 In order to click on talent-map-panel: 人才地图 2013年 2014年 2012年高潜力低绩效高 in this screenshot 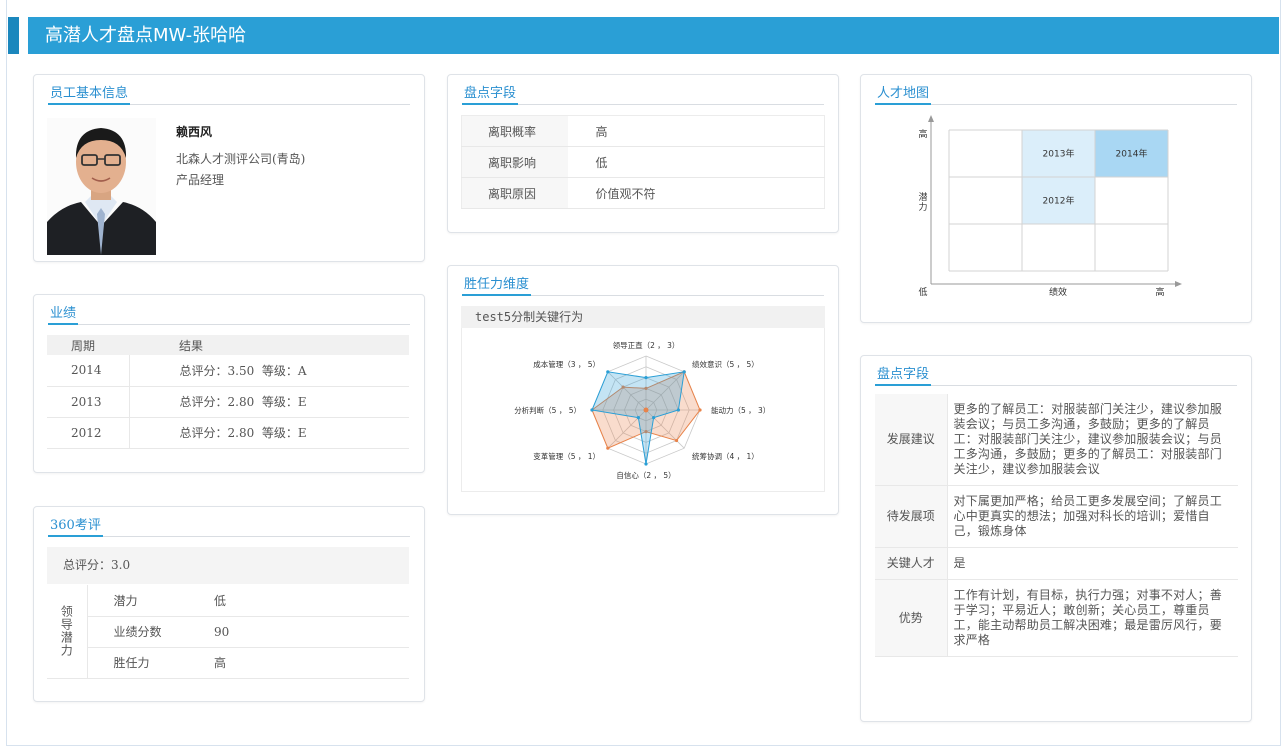, I will do `click(1056, 198)`.